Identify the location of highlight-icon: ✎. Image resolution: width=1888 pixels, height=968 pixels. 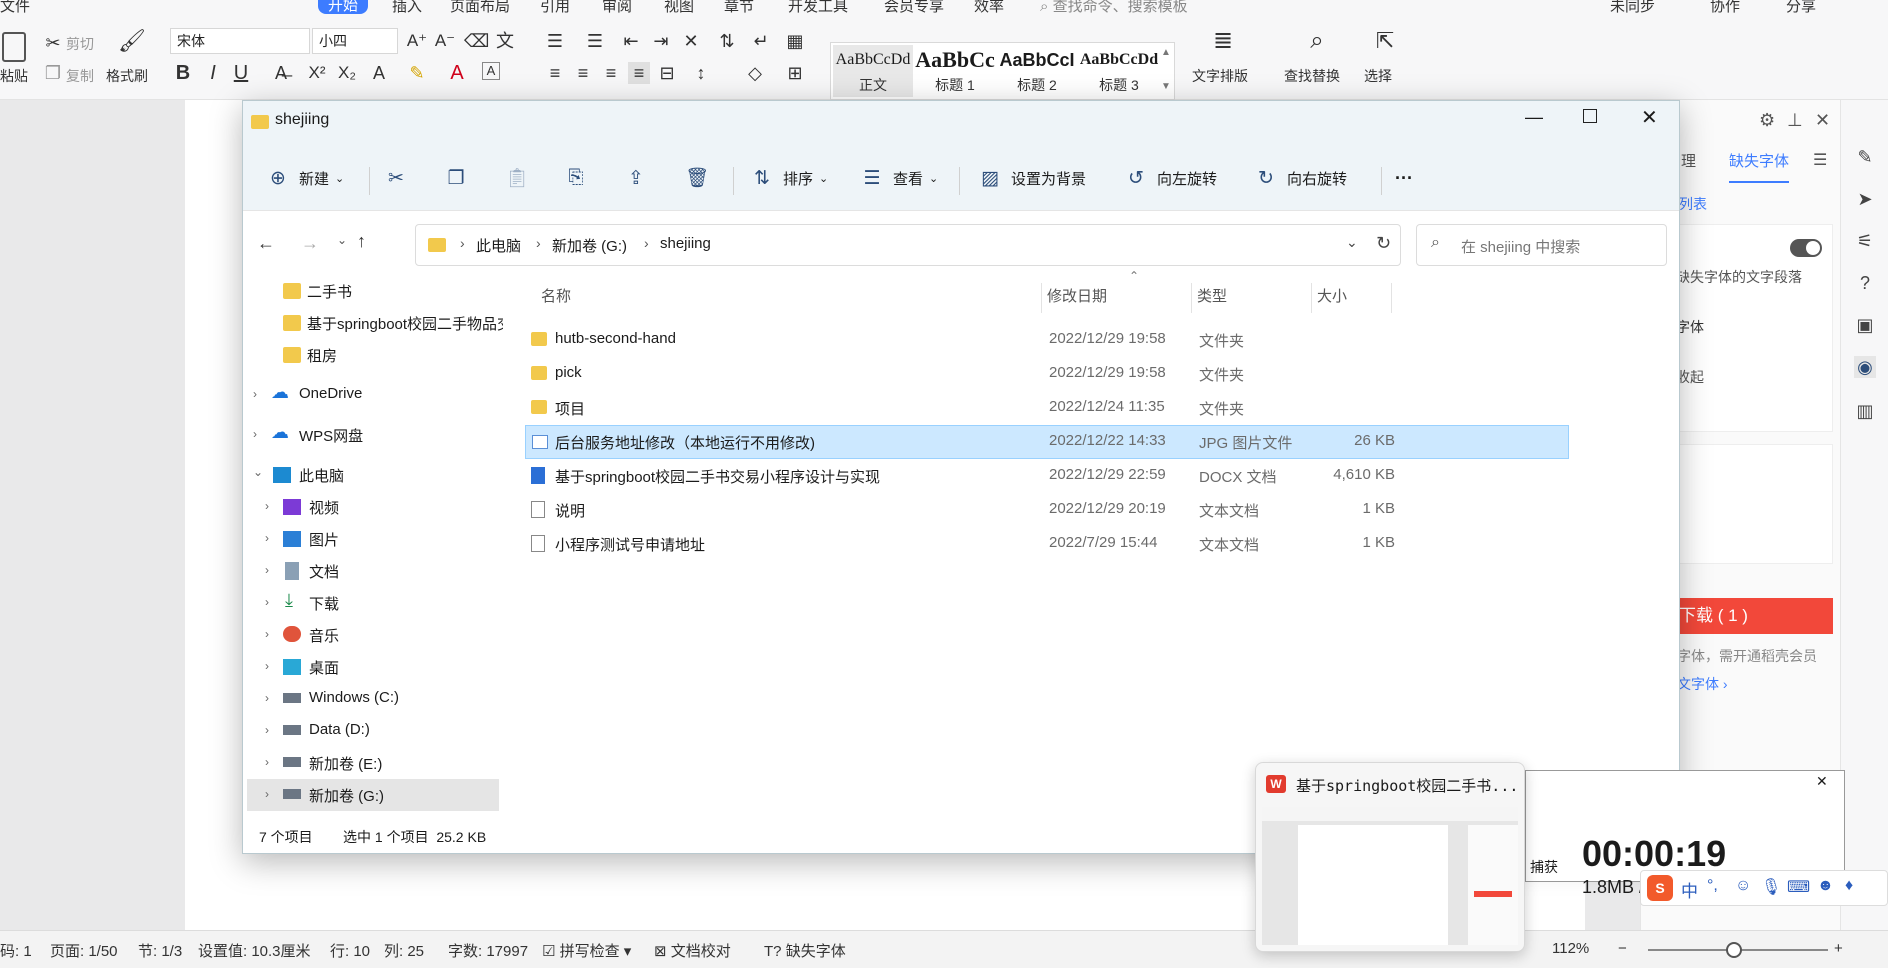
(417, 73).